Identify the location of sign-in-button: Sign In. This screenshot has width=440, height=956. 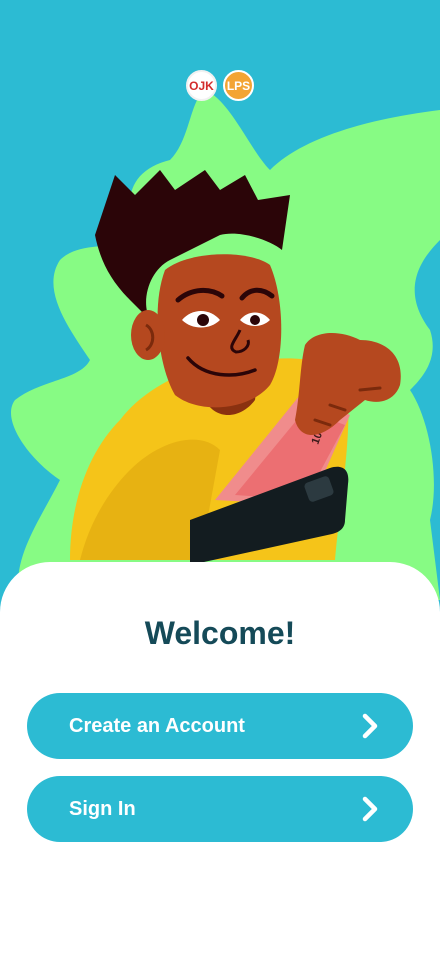
(220, 809).